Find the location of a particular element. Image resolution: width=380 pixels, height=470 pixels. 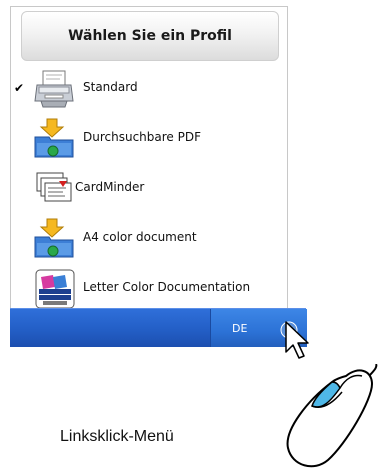

scan-folder-icon is located at coordinates (54, 238).